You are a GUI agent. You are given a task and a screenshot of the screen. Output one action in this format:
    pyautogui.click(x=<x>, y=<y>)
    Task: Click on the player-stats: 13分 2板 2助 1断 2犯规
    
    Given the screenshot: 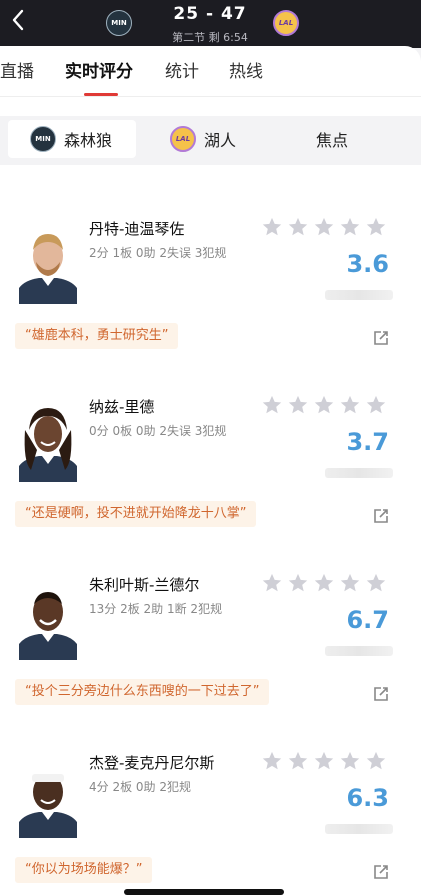 What is the action you would take?
    pyautogui.click(x=156, y=609)
    